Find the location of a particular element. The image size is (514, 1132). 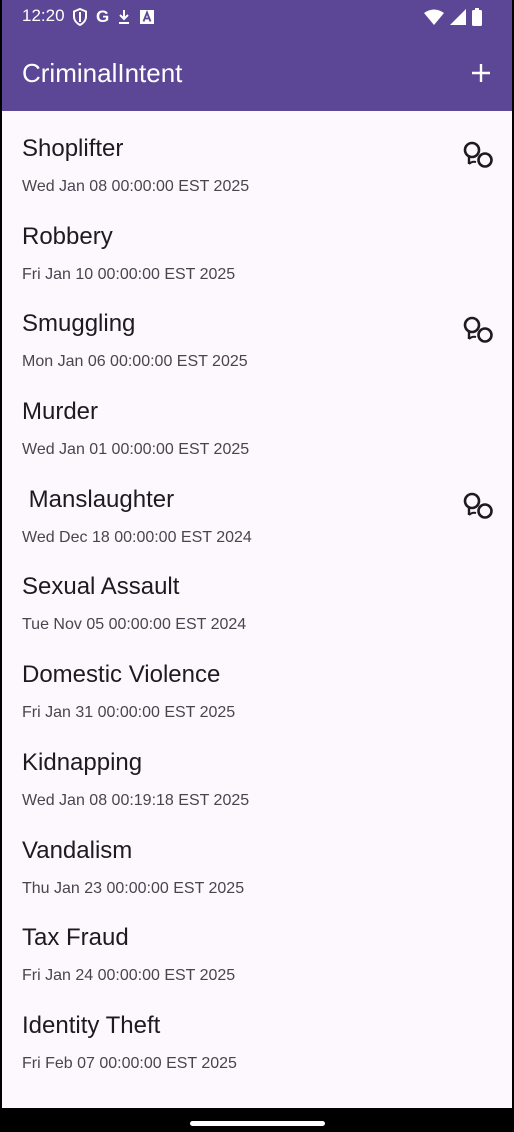

crime-date: Wed Jan 01 00:00:00 EST 2025 is located at coordinates (136, 450).